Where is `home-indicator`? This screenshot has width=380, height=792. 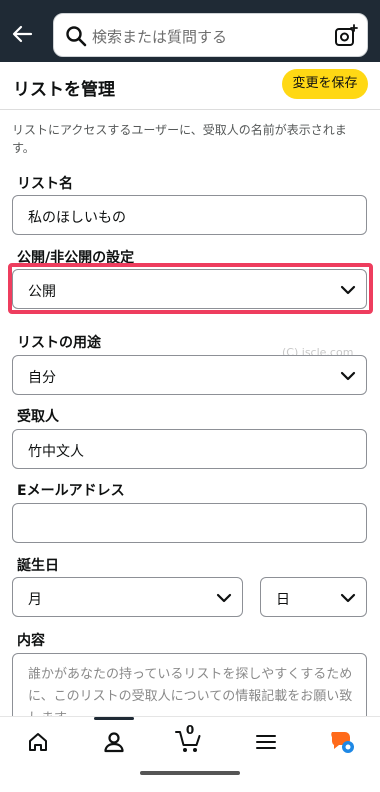 home-indicator is located at coordinates (190, 773).